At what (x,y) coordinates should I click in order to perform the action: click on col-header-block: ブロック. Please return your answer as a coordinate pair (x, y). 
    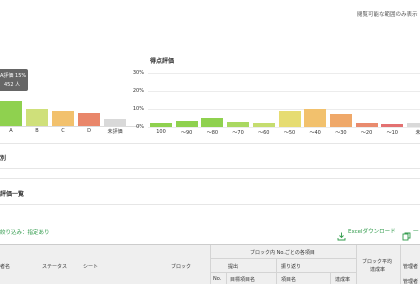
    Looking at the image, I should click on (181, 266).